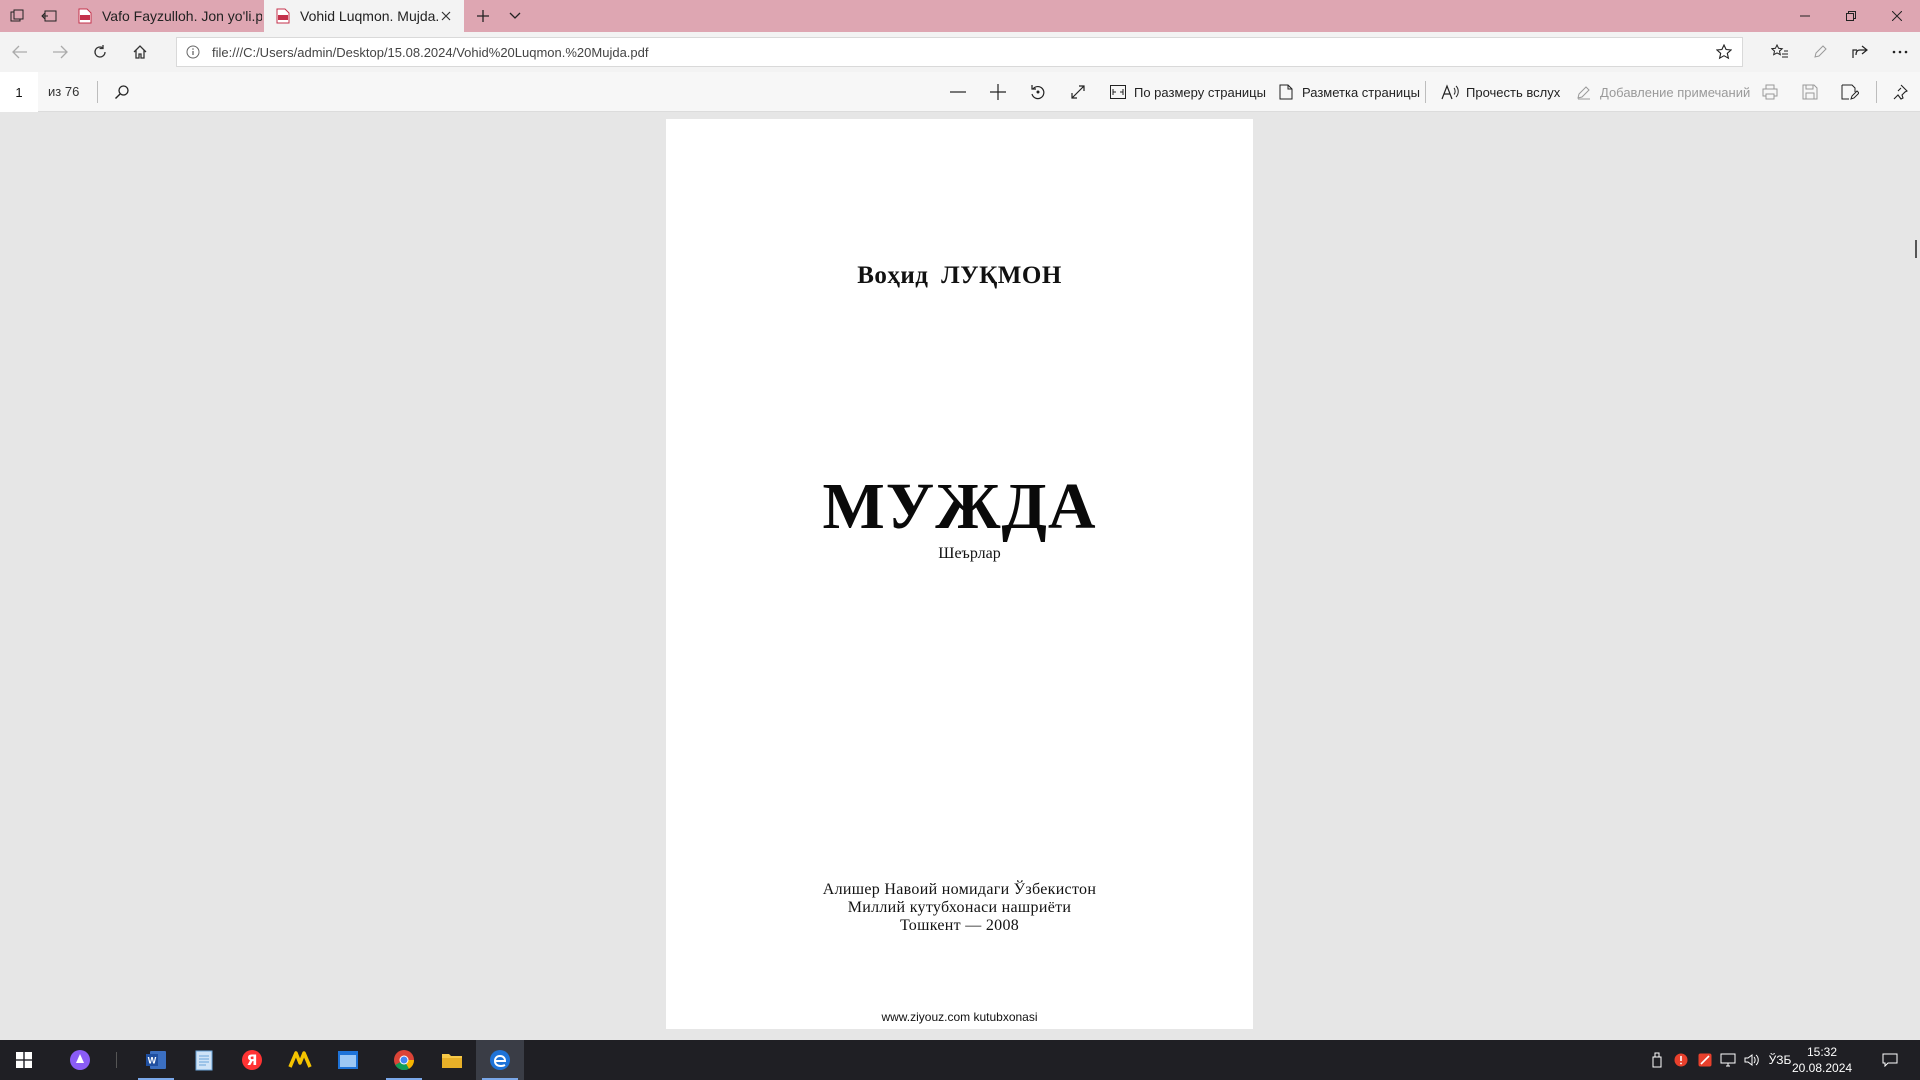 The image size is (1920, 1080). Describe the element at coordinates (969, 553) in the screenshot. I see `book-subtitle: Шеърлар` at that location.